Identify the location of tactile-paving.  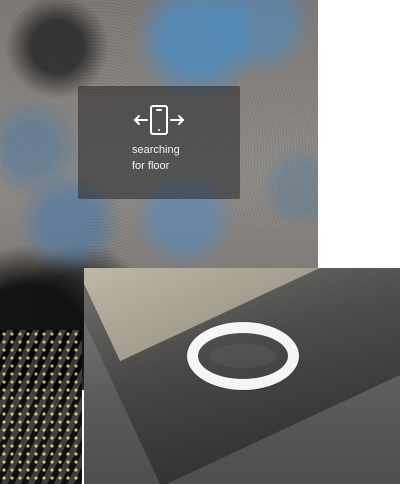
(41, 407).